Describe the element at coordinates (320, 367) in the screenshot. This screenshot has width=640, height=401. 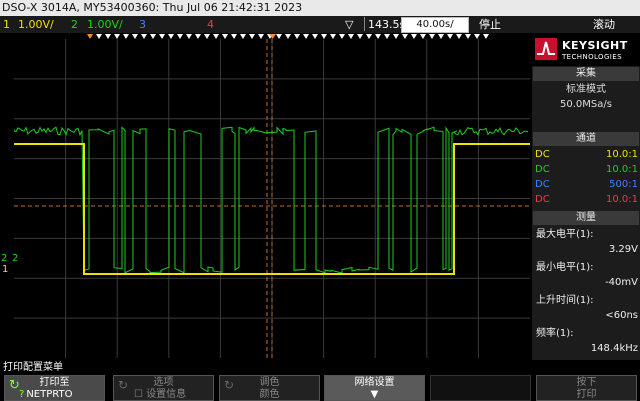
I see `softkey-menu-title: 打印配置菜单` at that location.